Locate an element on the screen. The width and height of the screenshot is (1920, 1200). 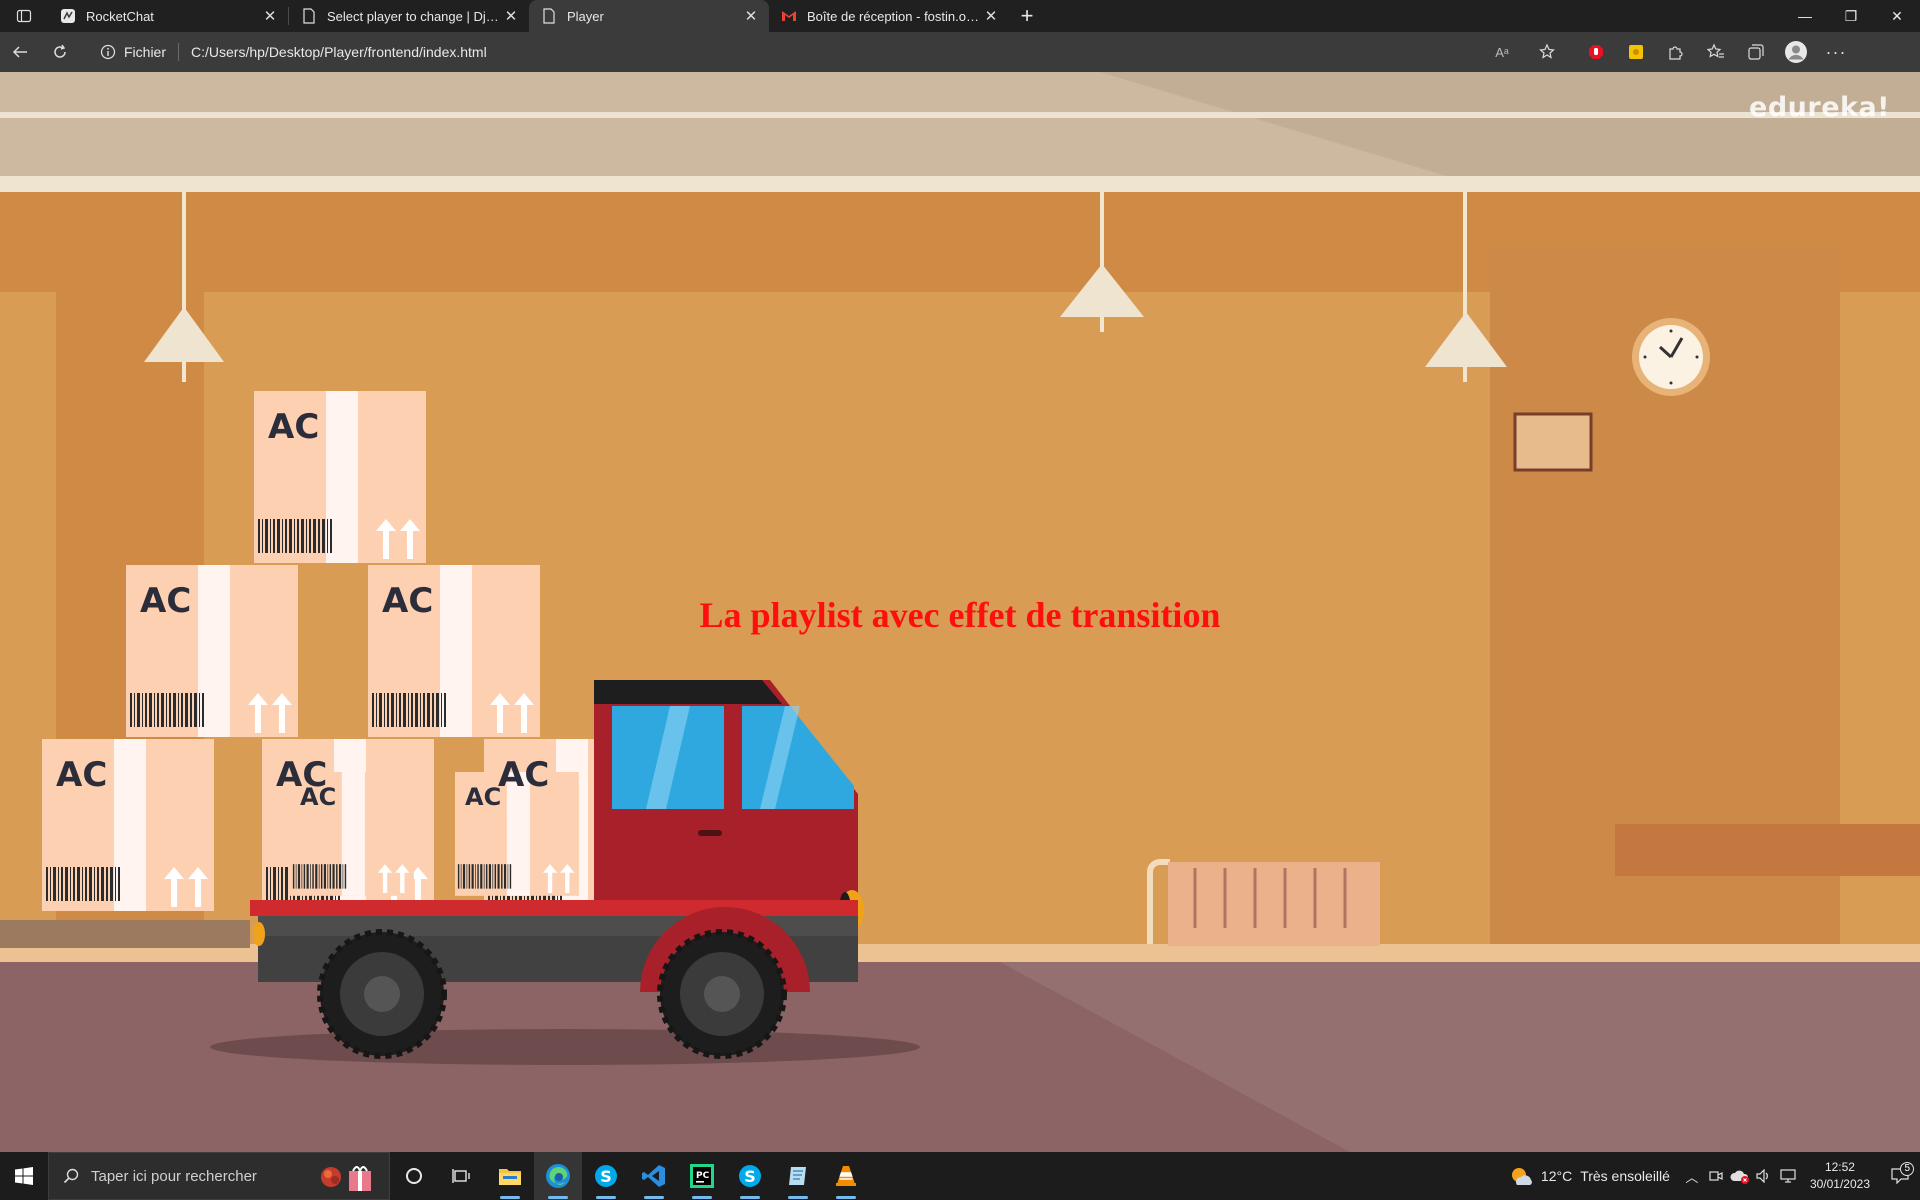
more-icon: ··· is located at coordinates (1836, 51).